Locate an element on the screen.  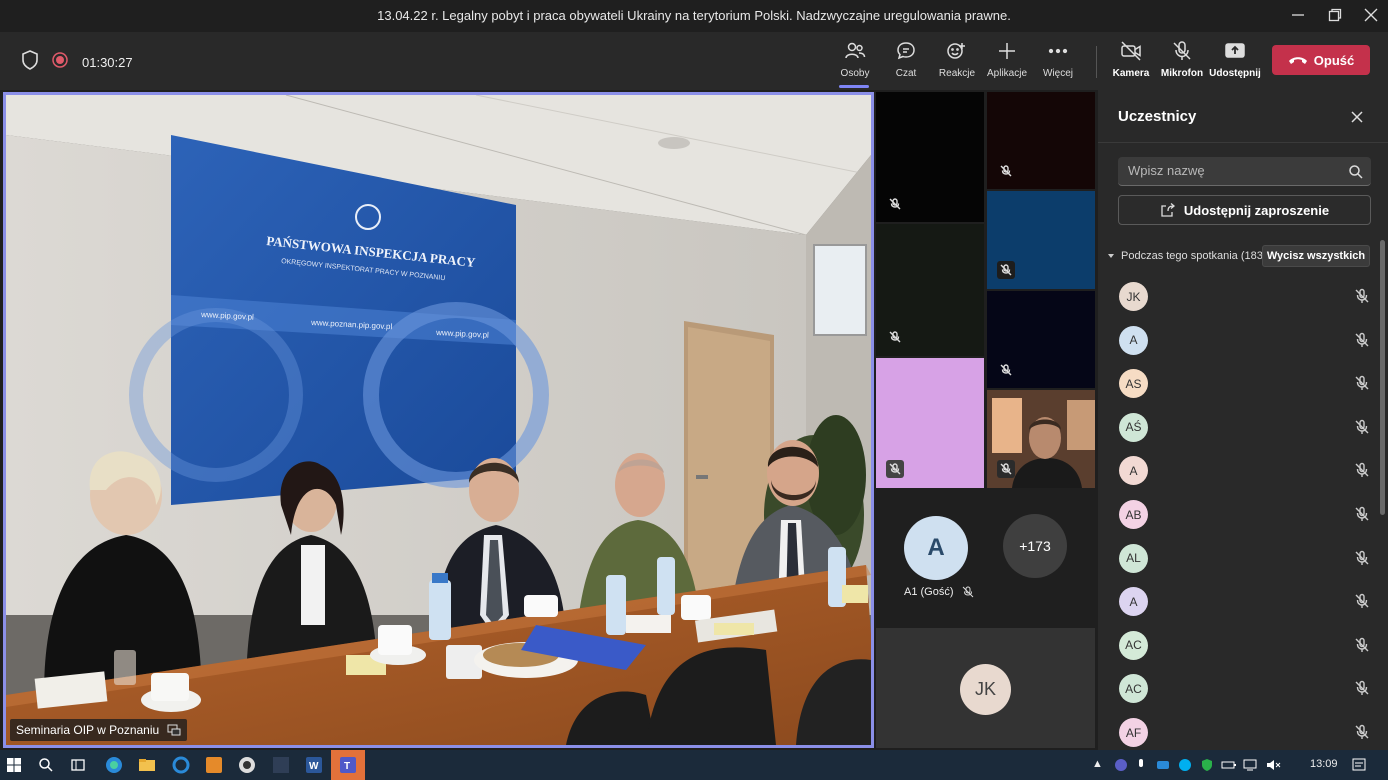
file-explorer-app is located at coordinates (147, 765).